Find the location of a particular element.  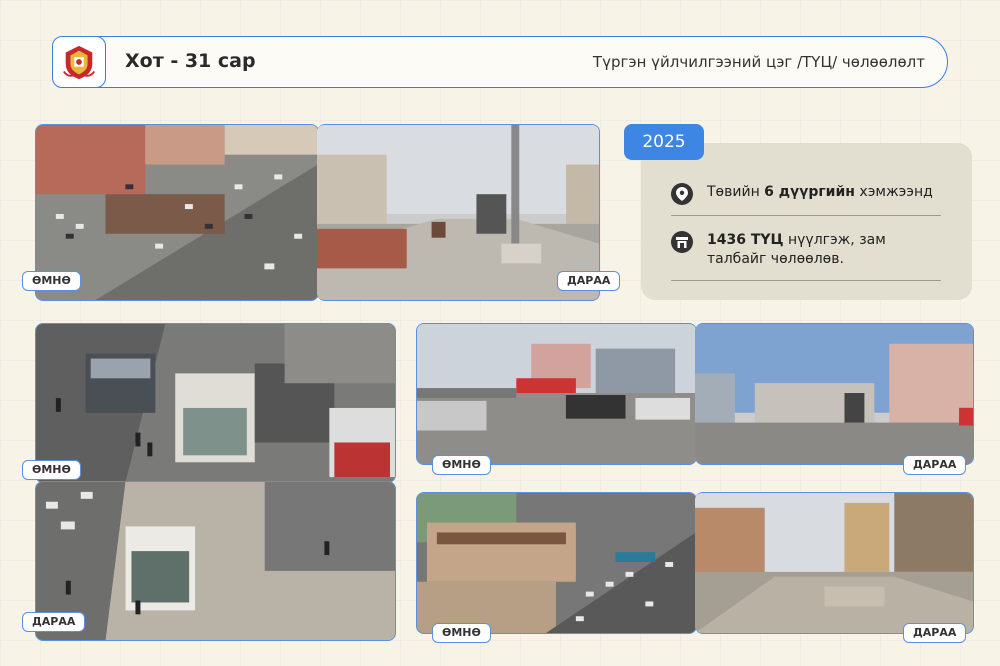

label-before-1: ӨМНӨ is located at coordinates (51, 281).